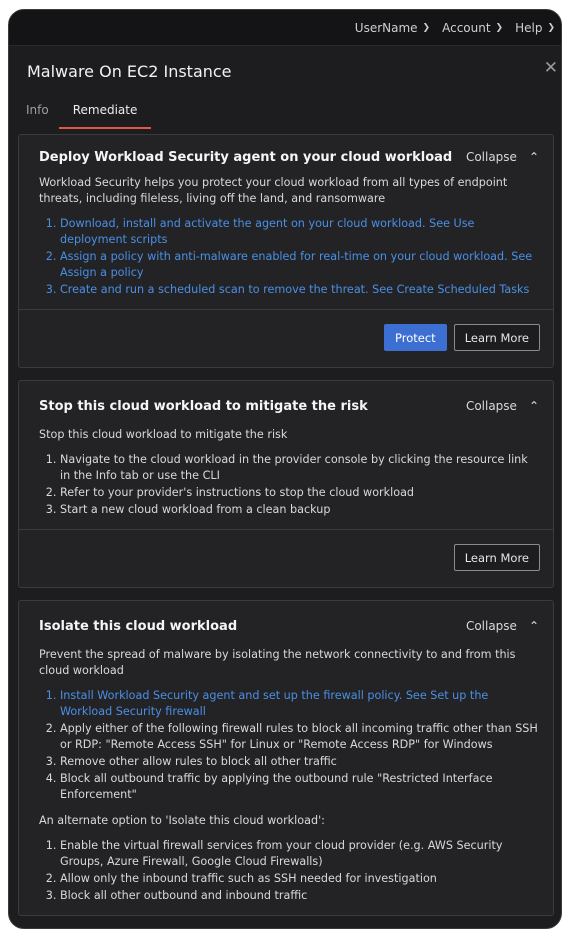  Describe the element at coordinates (415, 337) in the screenshot. I see `protect-button: Protect` at that location.